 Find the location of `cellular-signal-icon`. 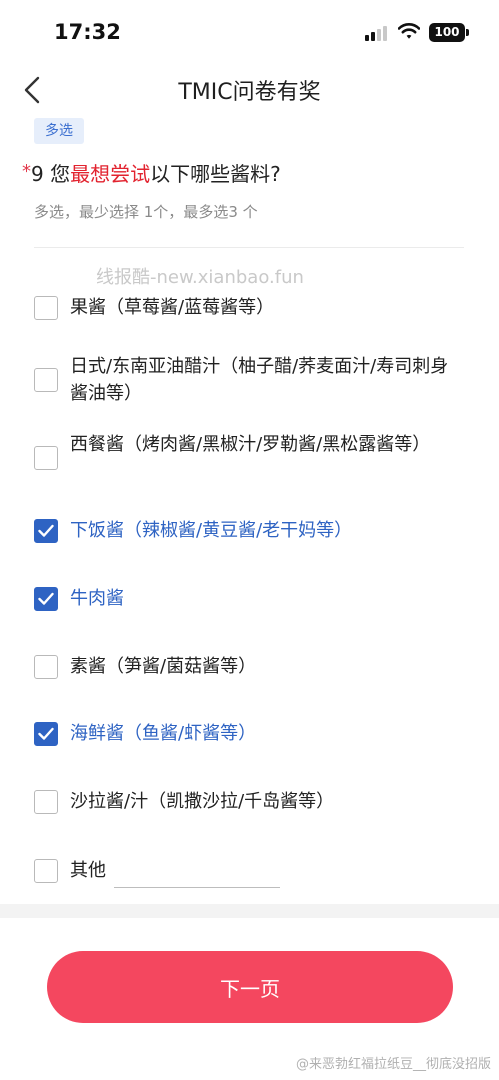

cellular-signal-icon is located at coordinates (378, 33).